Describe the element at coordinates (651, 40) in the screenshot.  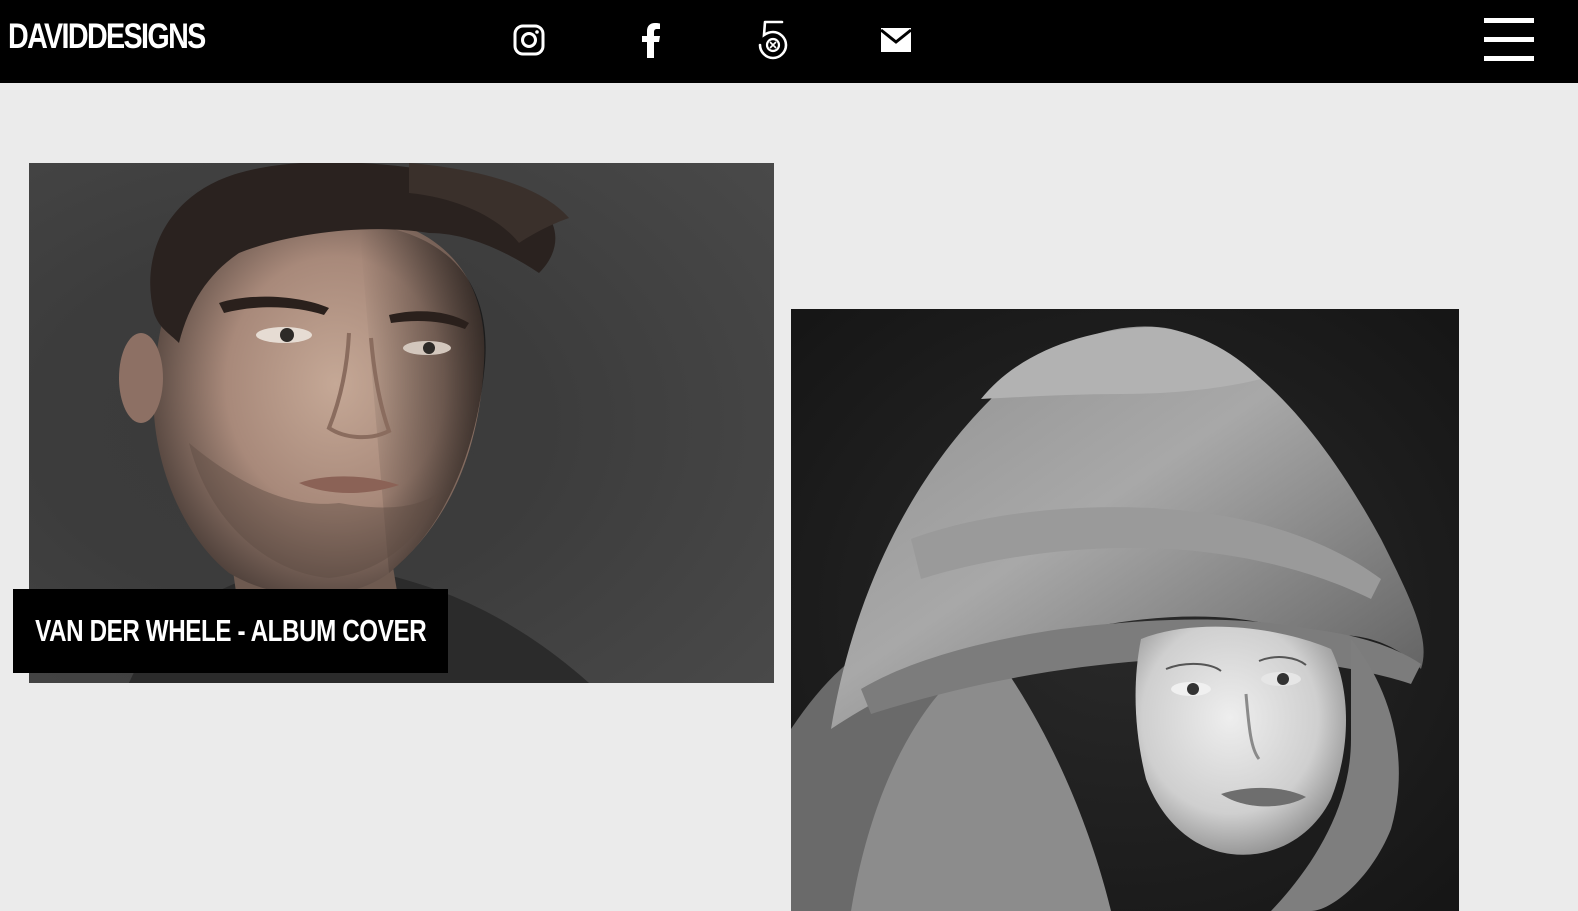
I see `facebook-icon` at that location.